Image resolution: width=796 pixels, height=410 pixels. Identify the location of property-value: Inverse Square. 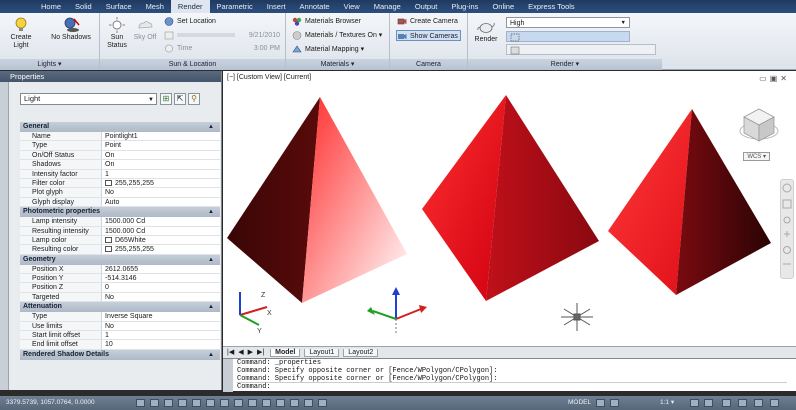
(161, 316).